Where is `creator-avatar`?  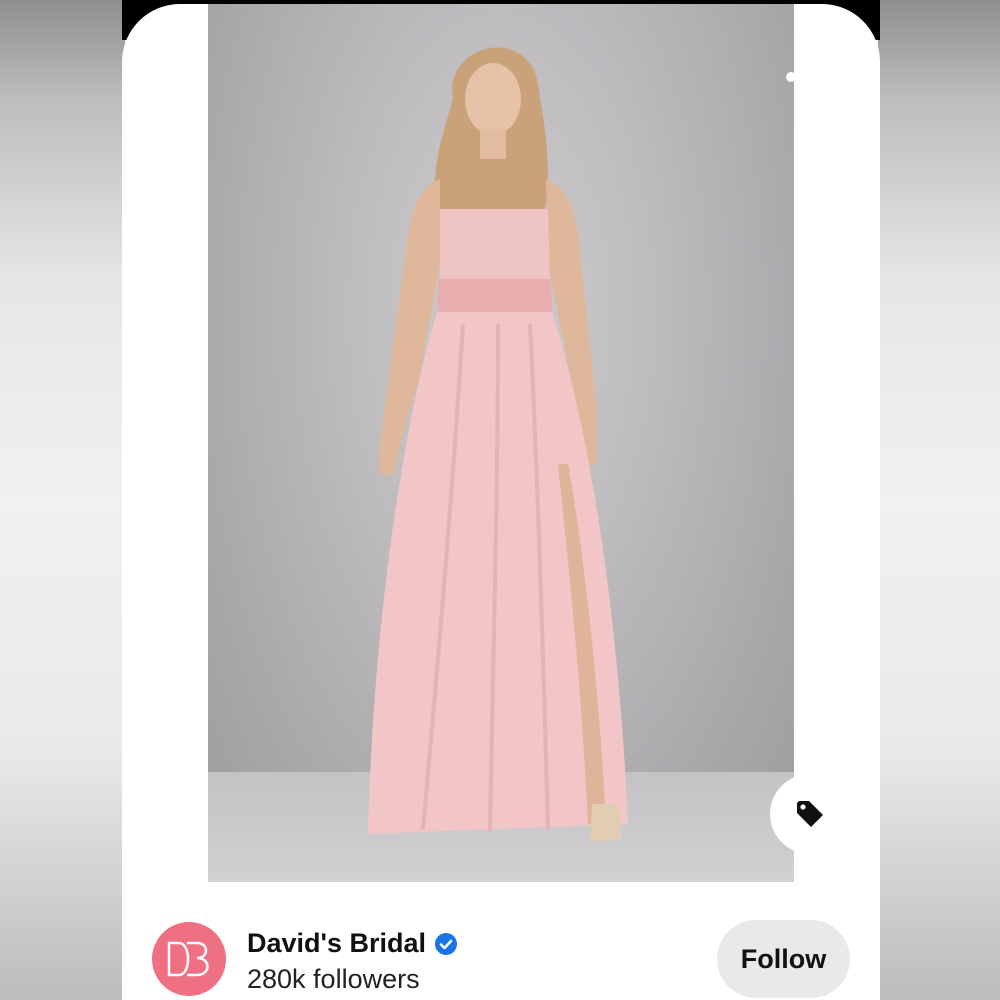
creator-avatar is located at coordinates (189, 959).